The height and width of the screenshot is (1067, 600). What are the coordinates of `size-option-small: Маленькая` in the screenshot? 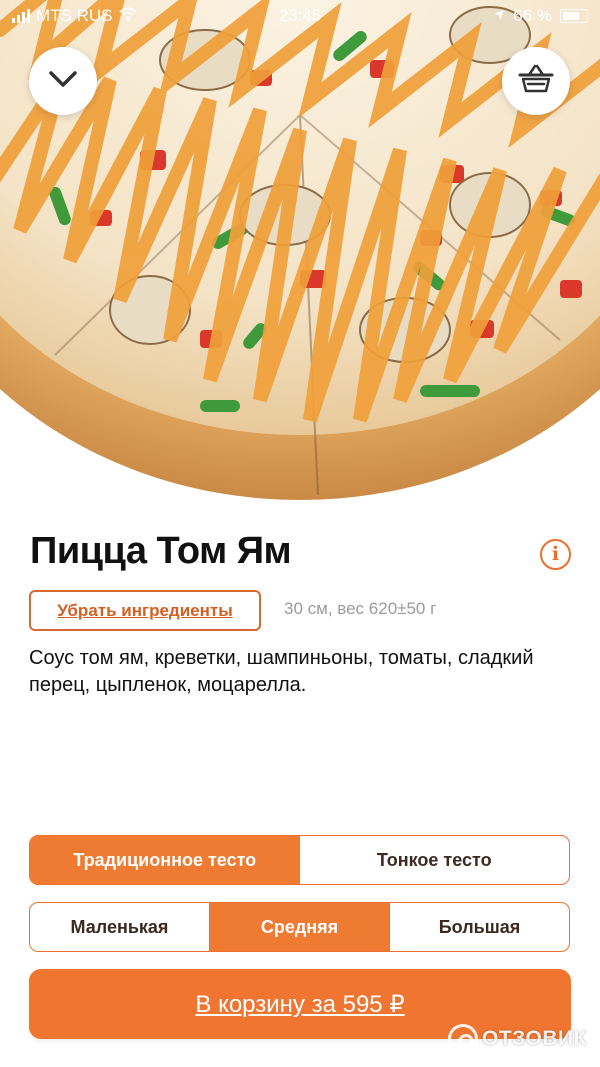 It's located at (119, 927).